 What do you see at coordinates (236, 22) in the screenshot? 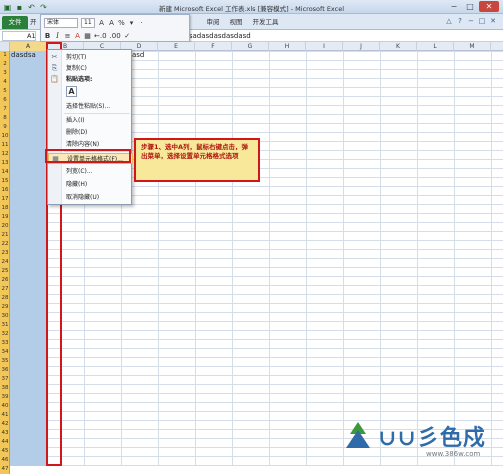
I see `tab-view: 视图` at bounding box center [236, 22].